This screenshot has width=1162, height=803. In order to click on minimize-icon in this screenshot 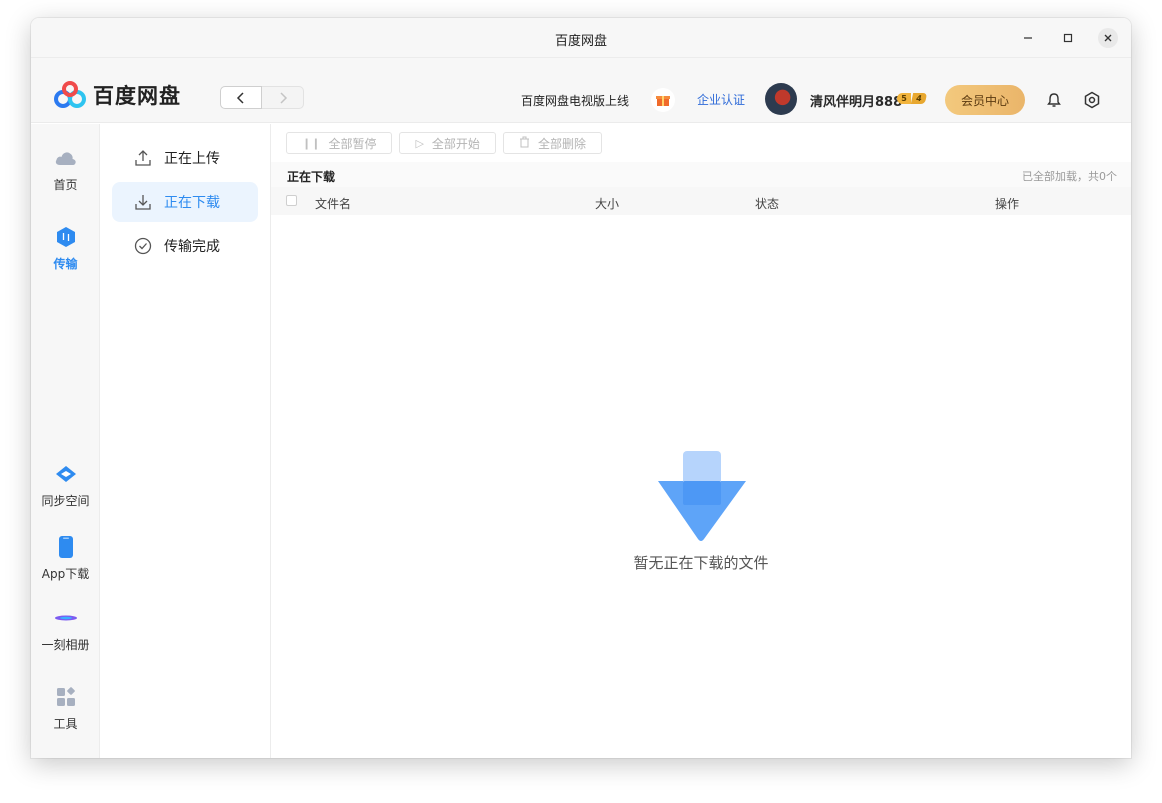, I will do `click(1028, 38)`.